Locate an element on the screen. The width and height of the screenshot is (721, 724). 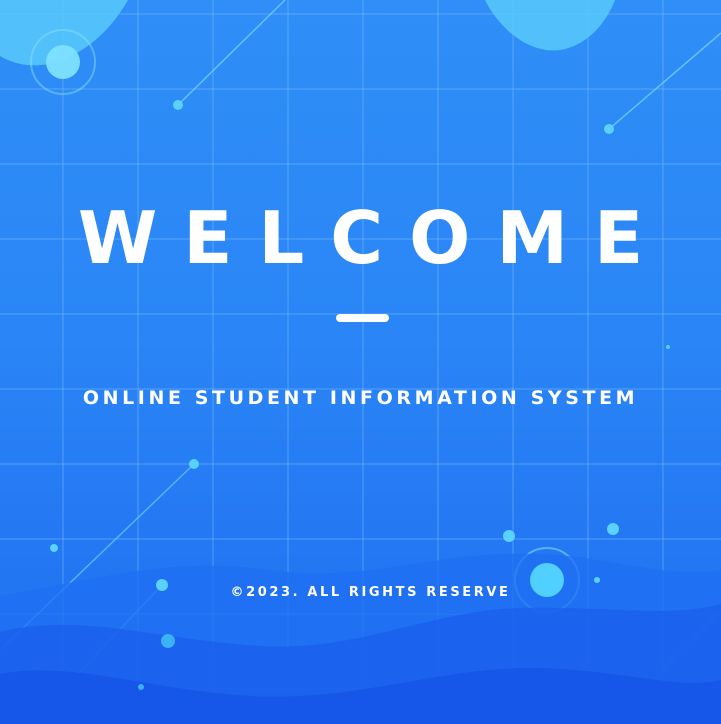
system-subtitle: ONLINE STUDENT INFORMATION SYSTEM is located at coordinates (360, 398).